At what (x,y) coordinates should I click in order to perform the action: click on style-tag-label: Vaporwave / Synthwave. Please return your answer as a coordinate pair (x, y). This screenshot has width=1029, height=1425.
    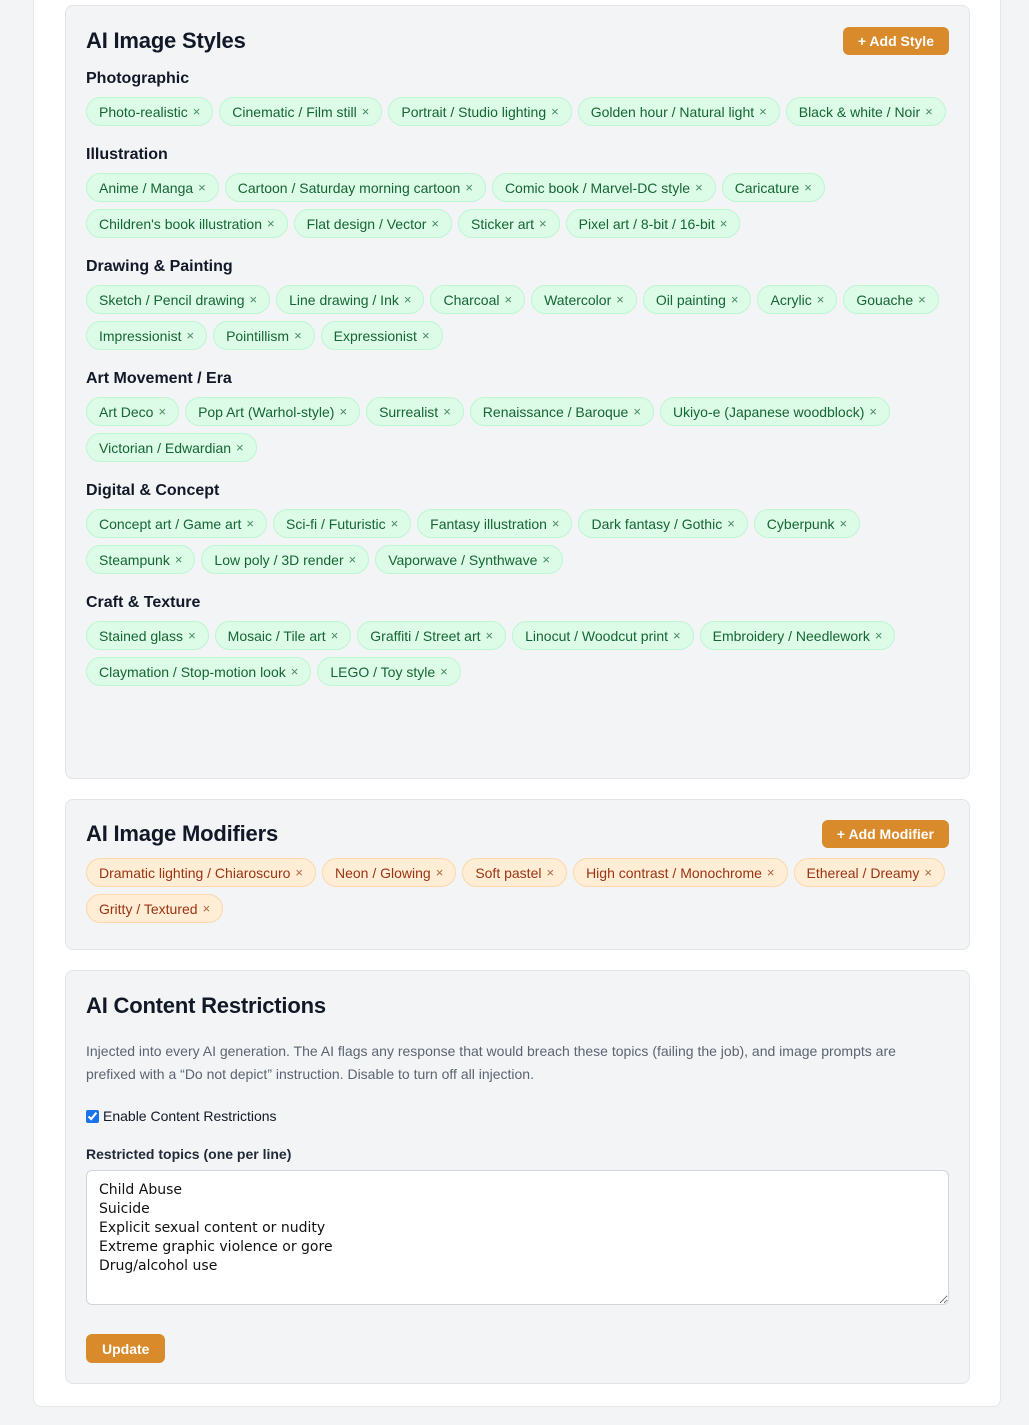
    Looking at the image, I should click on (463, 559).